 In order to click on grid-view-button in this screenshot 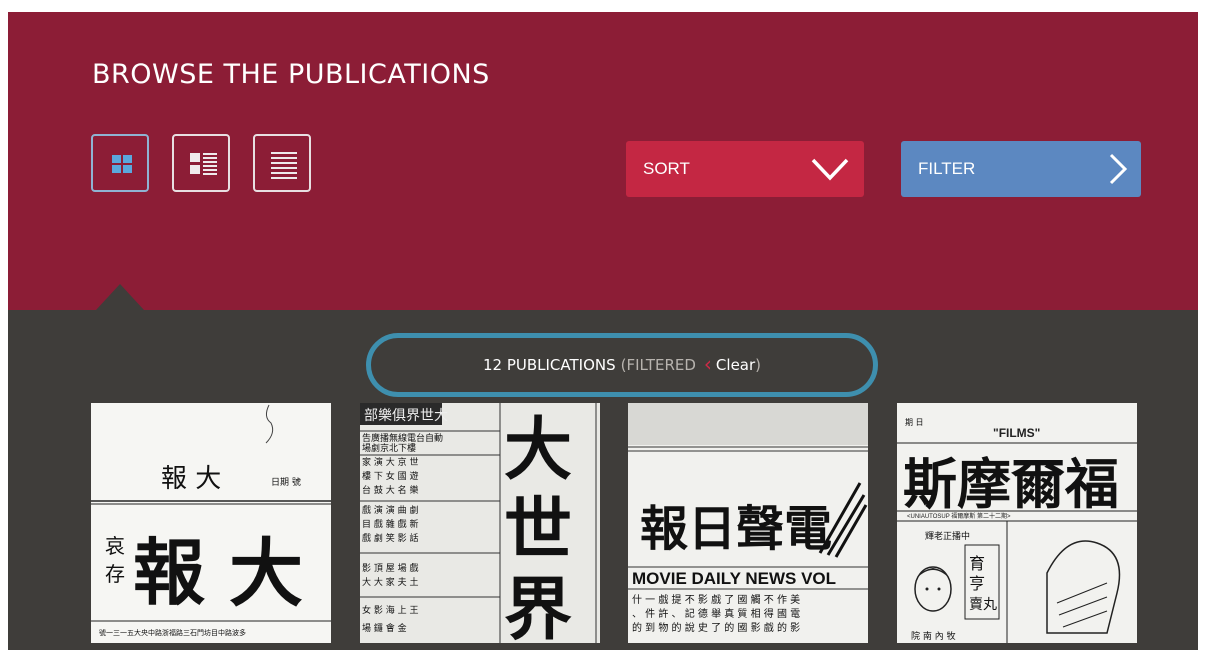, I will do `click(120, 163)`.